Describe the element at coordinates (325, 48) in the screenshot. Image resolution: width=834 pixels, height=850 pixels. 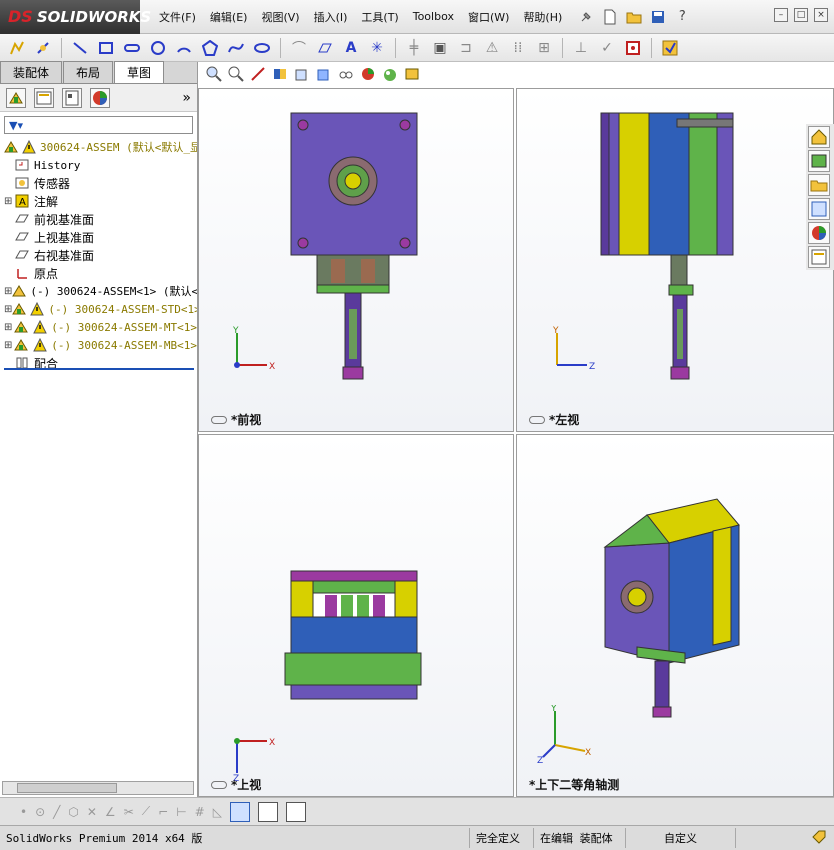
I see `plane-tool-icon` at that location.